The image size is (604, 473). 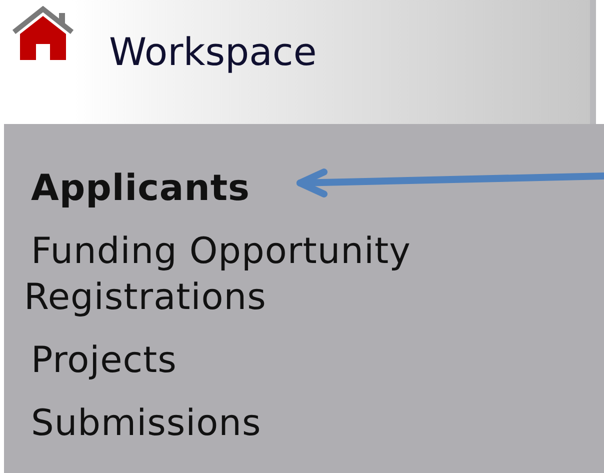 What do you see at coordinates (213, 52) in the screenshot?
I see `header-title: Workspace` at bounding box center [213, 52].